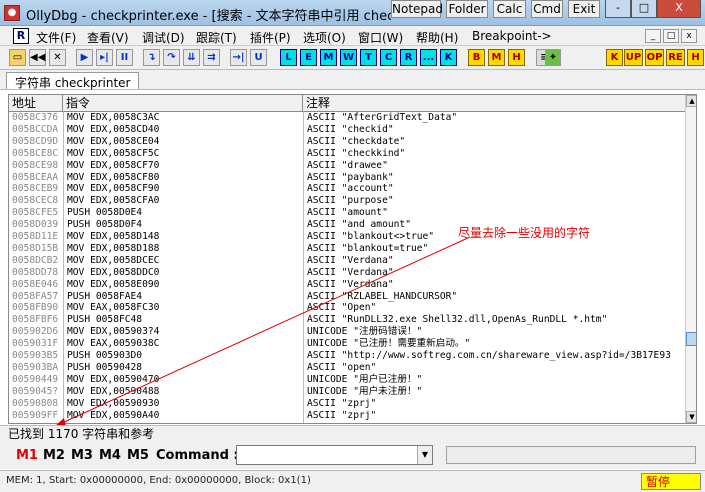  What do you see at coordinates (644, 9) in the screenshot?
I see `maximize-button: □` at bounding box center [644, 9].